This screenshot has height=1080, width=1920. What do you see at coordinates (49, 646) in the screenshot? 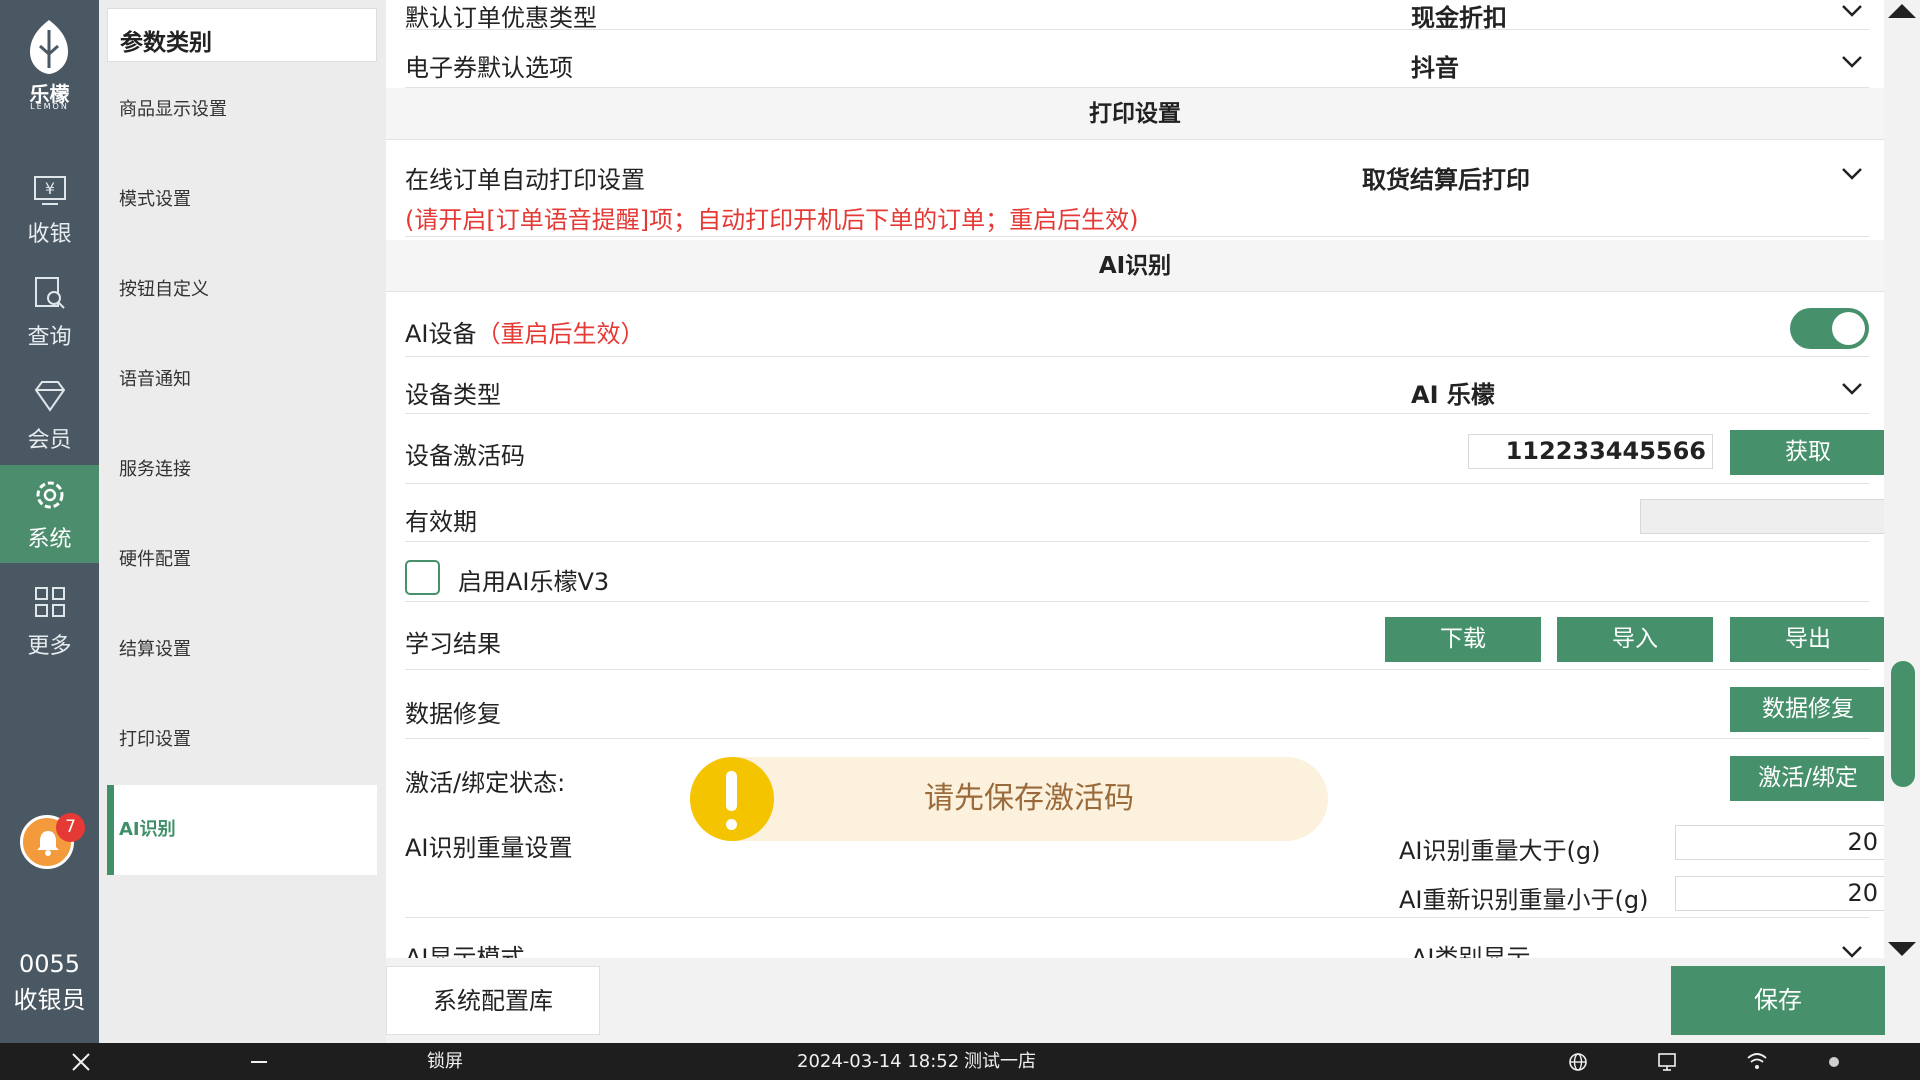
I see `rail-item-label: 更多` at bounding box center [49, 646].